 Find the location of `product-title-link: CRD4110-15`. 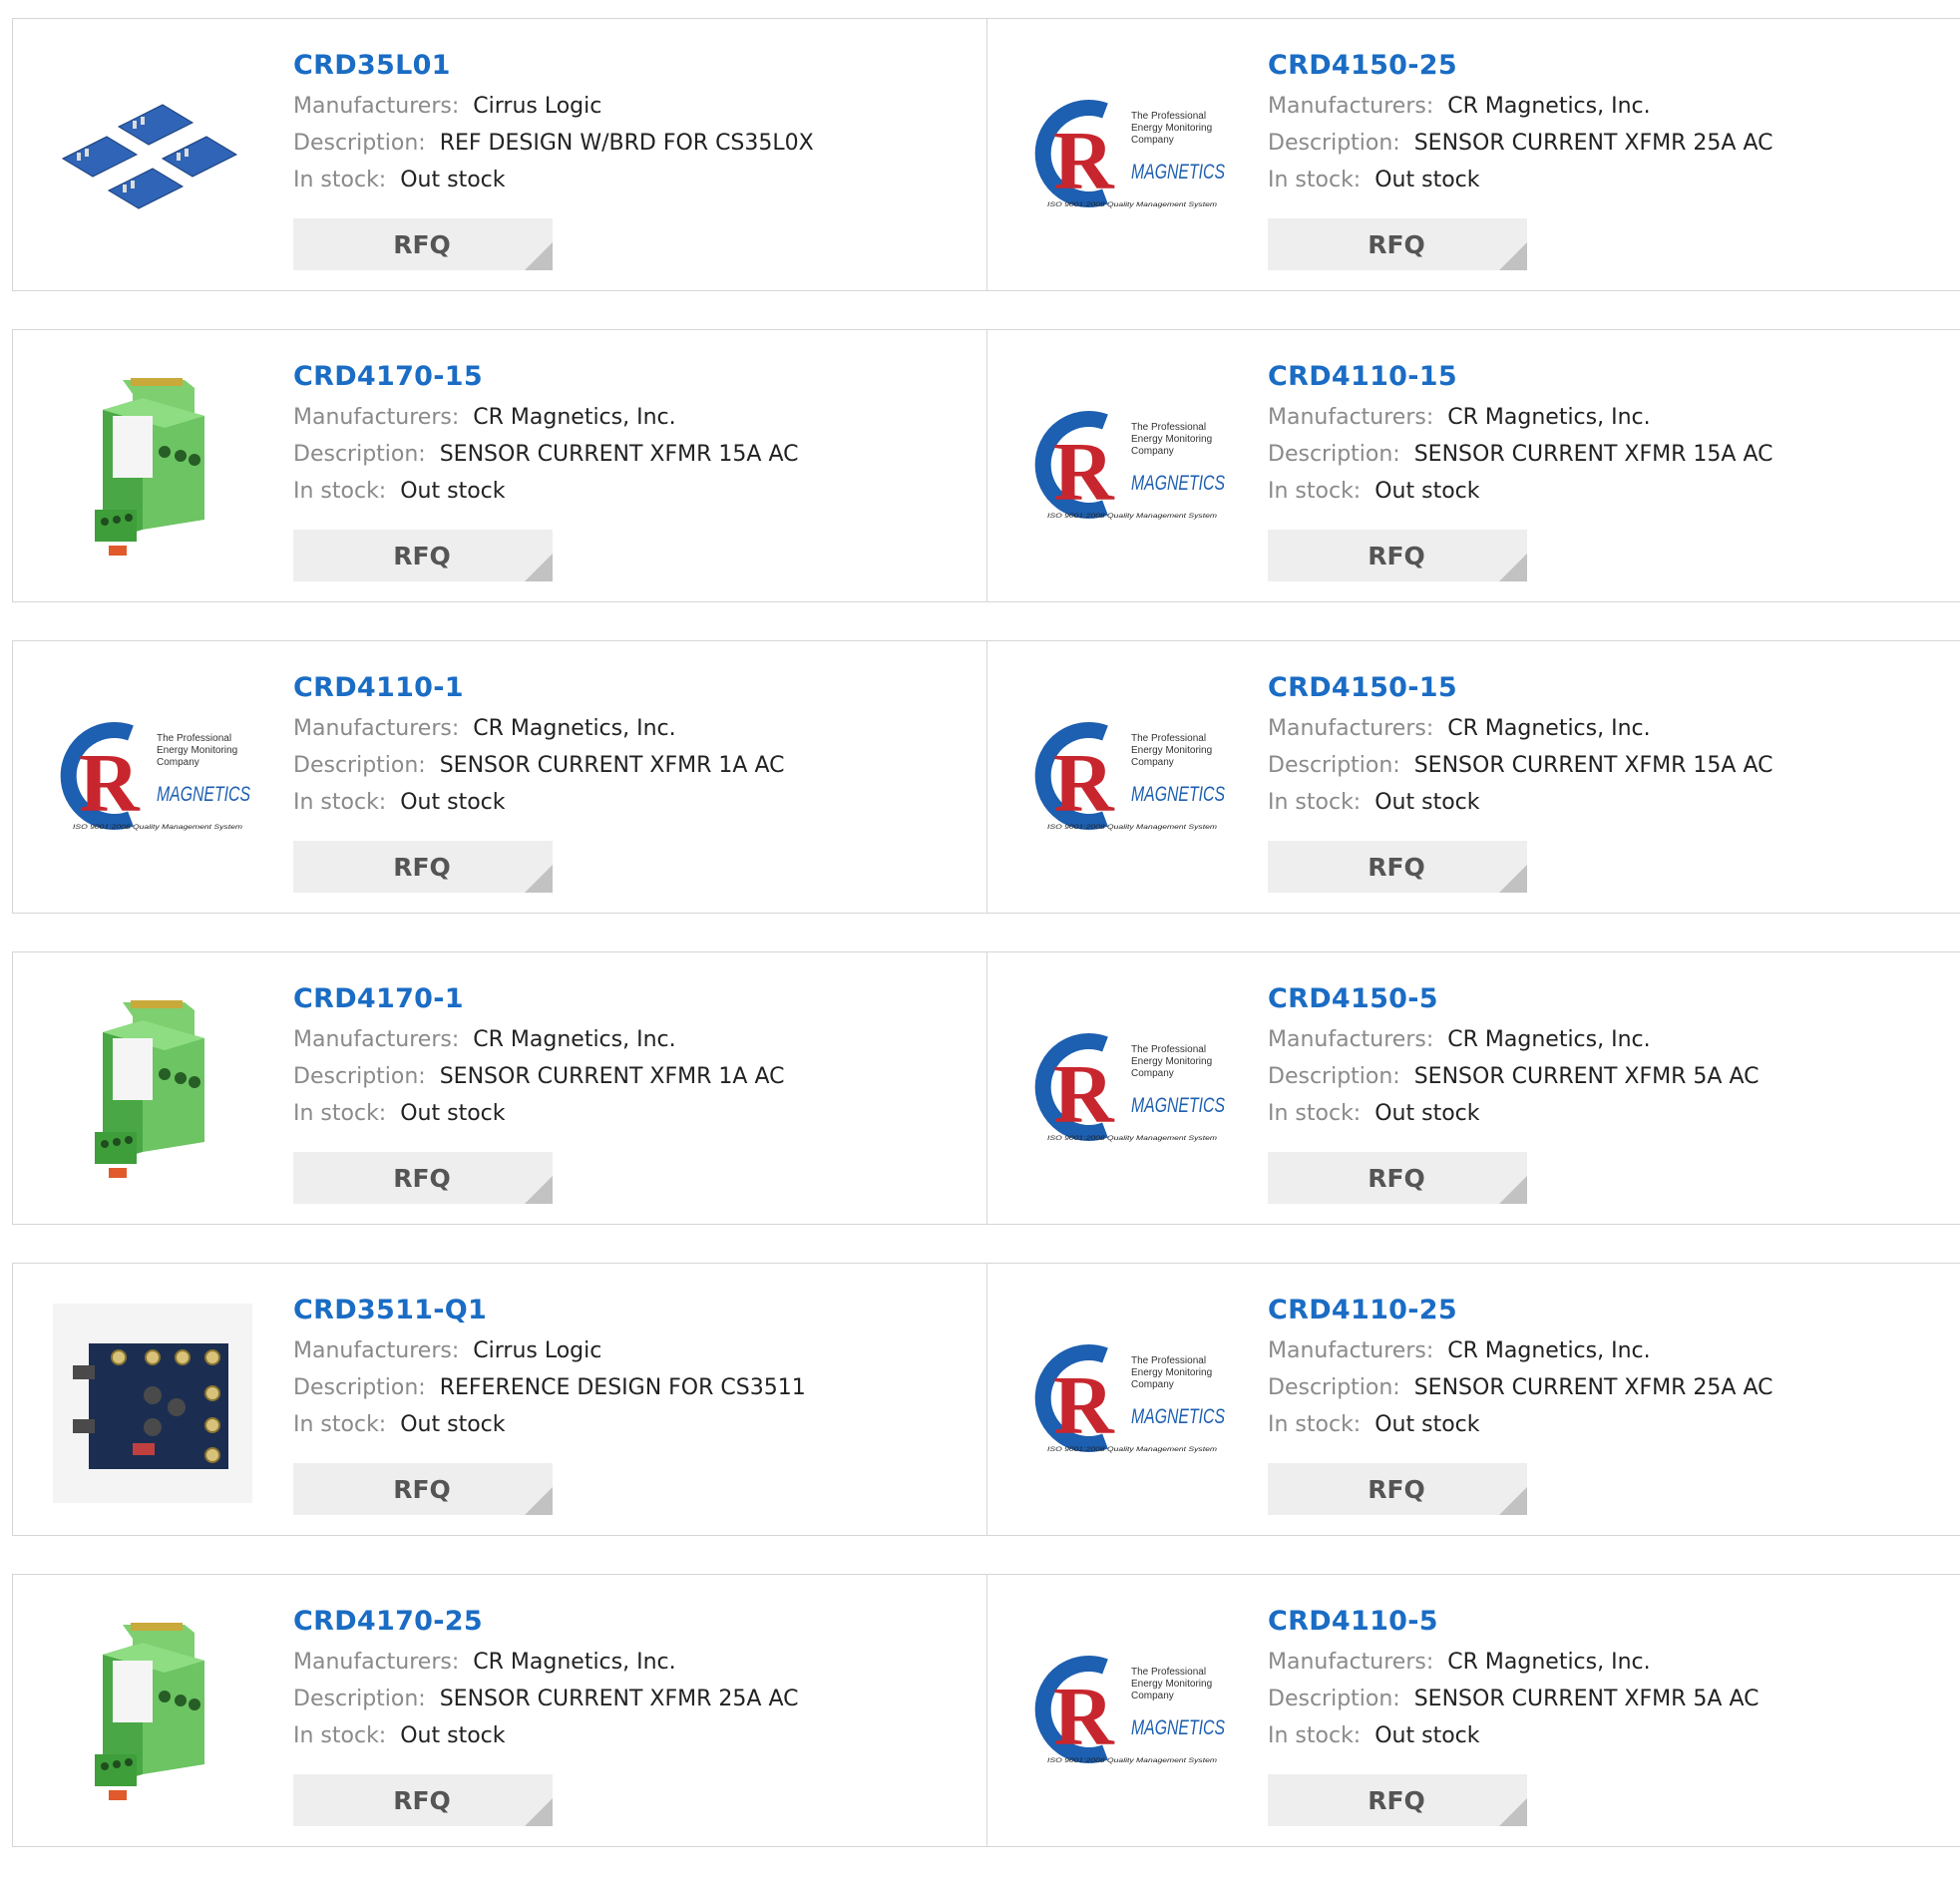

product-title-link: CRD4110-15 is located at coordinates (1520, 377).